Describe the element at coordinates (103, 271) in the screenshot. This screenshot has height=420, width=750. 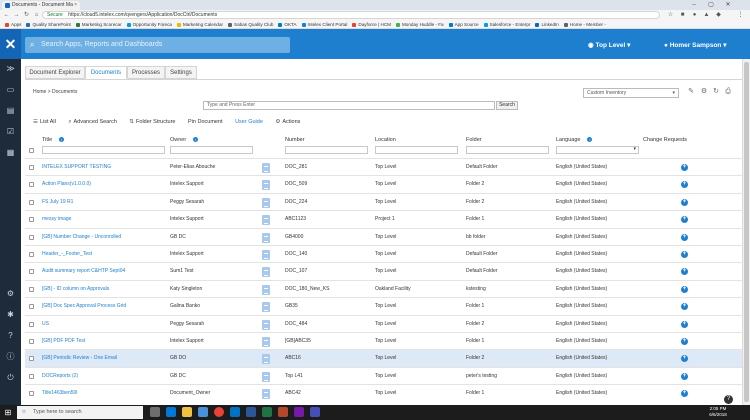
I see `title-cell: Audit summary report C&HTP Sept04` at that location.